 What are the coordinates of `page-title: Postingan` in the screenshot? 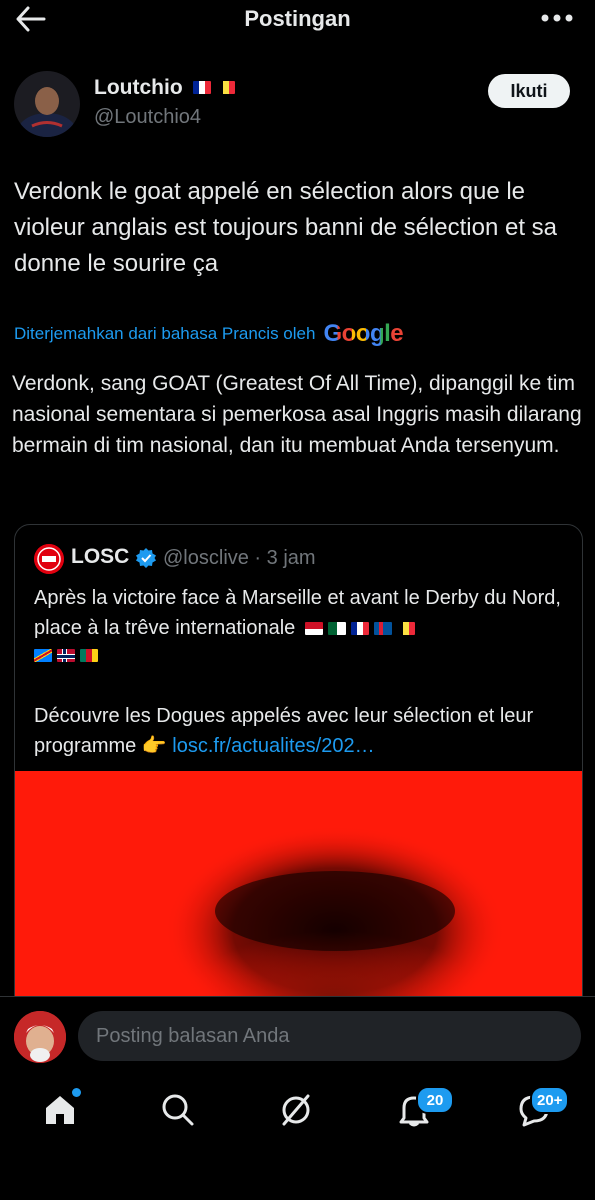 It's located at (297, 18).